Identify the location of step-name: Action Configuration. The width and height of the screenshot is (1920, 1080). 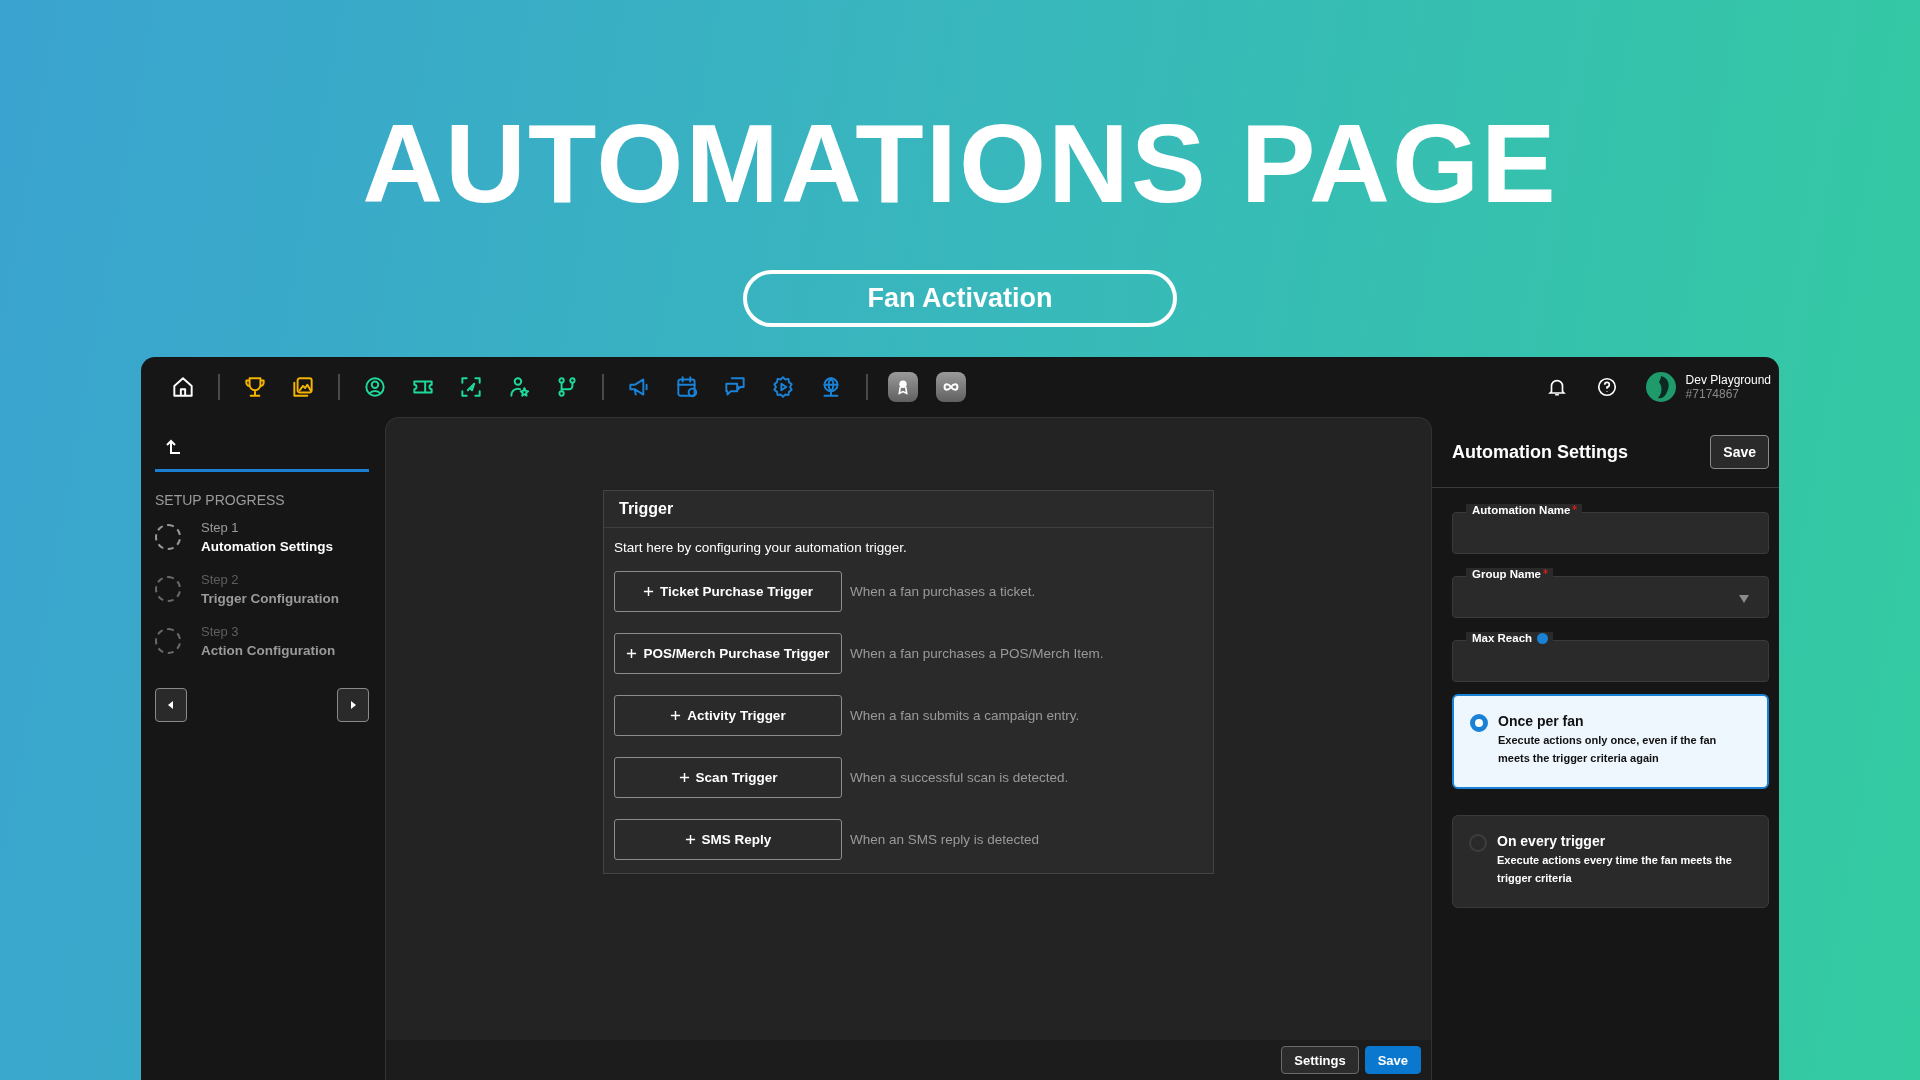
(268, 650).